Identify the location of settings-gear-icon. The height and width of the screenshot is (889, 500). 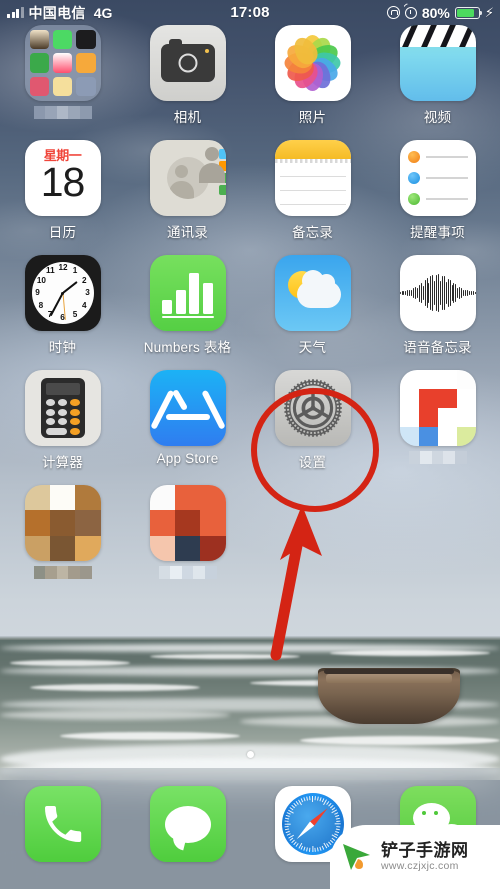
(312, 408).